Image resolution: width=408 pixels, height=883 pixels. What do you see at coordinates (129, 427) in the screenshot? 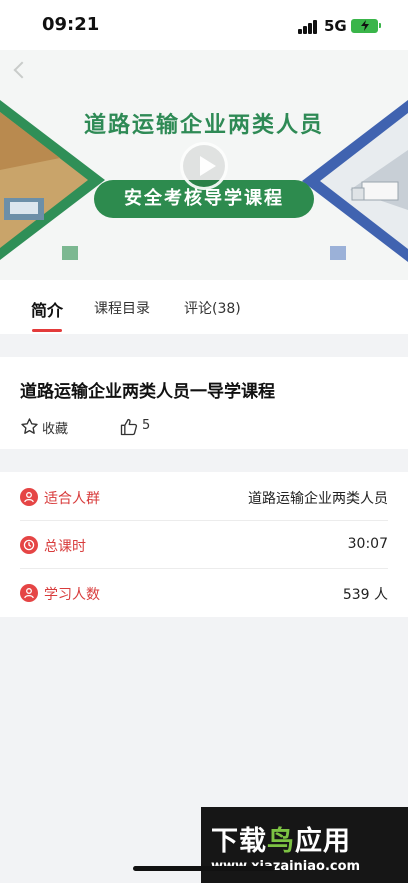
I see `thumbs-up-icon` at bounding box center [129, 427].